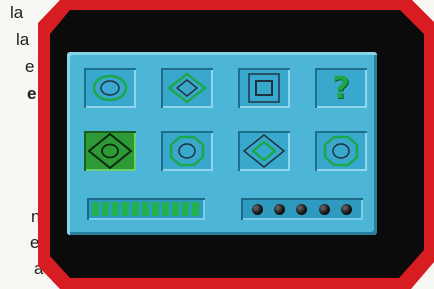 This screenshot has width=434, height=289. I want to click on diamond-circle-icon, so click(110, 151).